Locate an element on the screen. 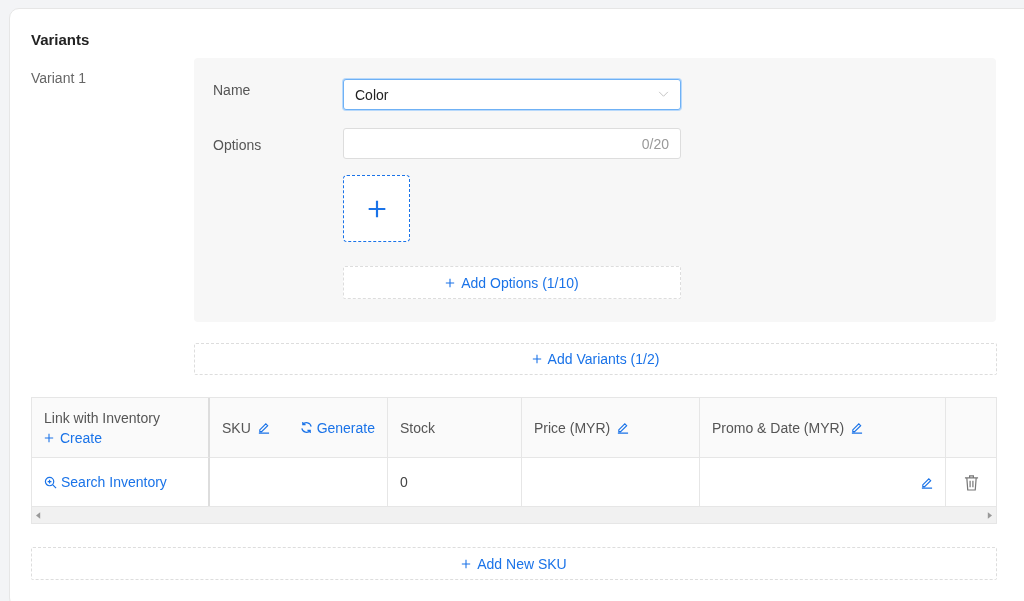  variant-label: Variant 1 is located at coordinates (59, 78).